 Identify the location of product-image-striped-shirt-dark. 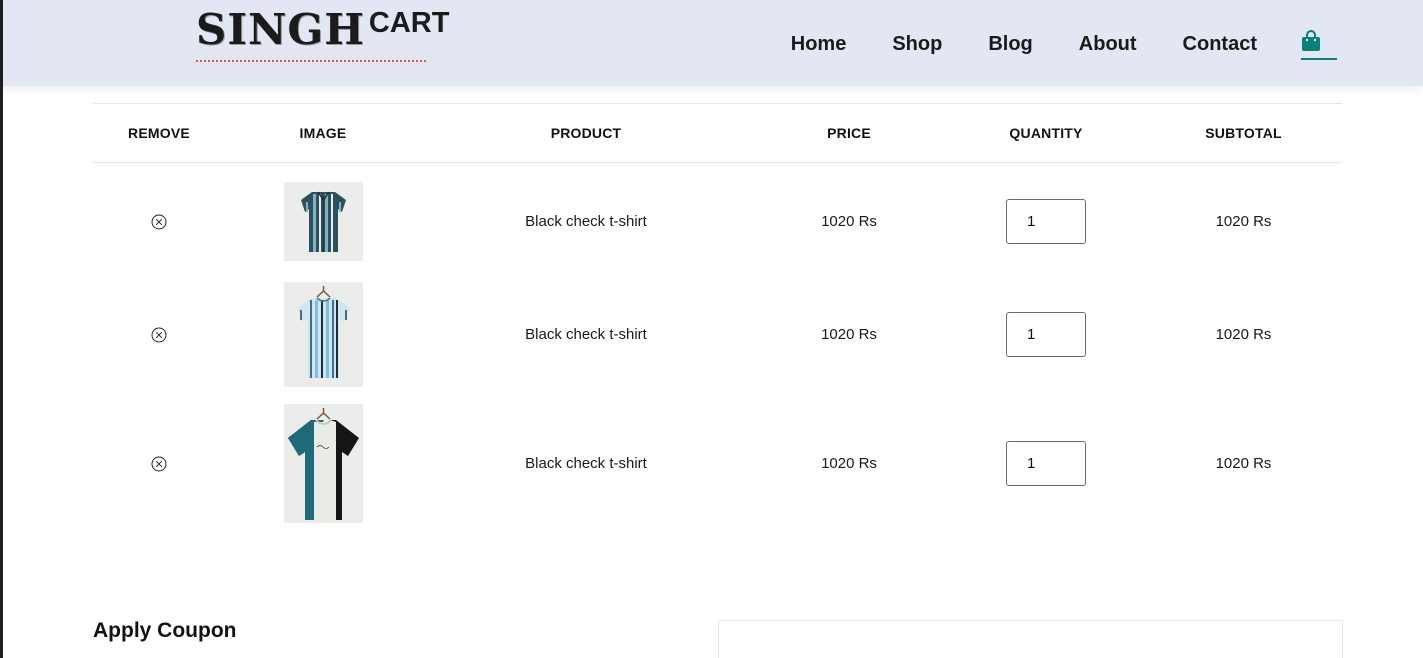
(323, 221).